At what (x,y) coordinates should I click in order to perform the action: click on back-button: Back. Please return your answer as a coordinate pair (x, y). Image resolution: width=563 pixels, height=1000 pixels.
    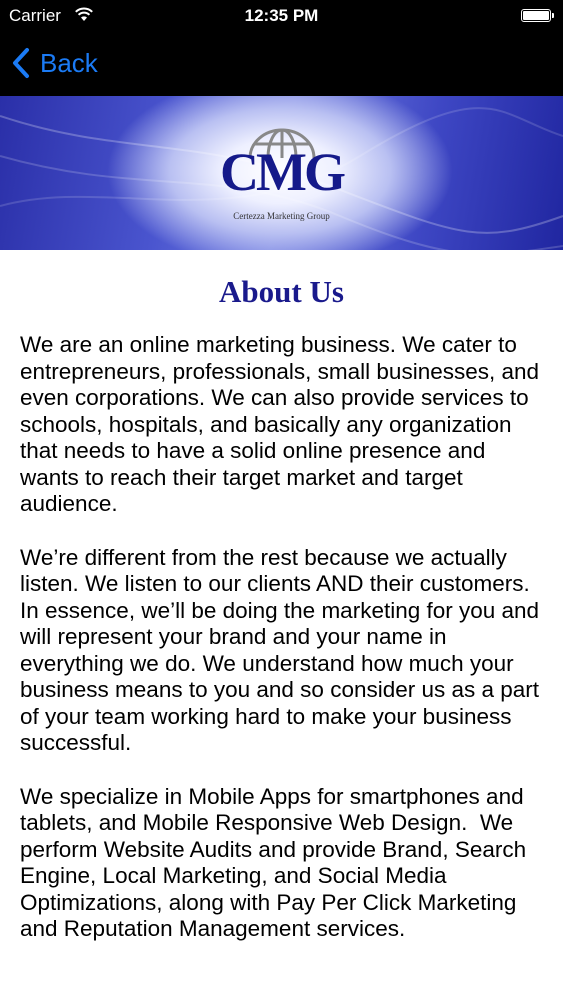
    Looking at the image, I should click on (55, 63).